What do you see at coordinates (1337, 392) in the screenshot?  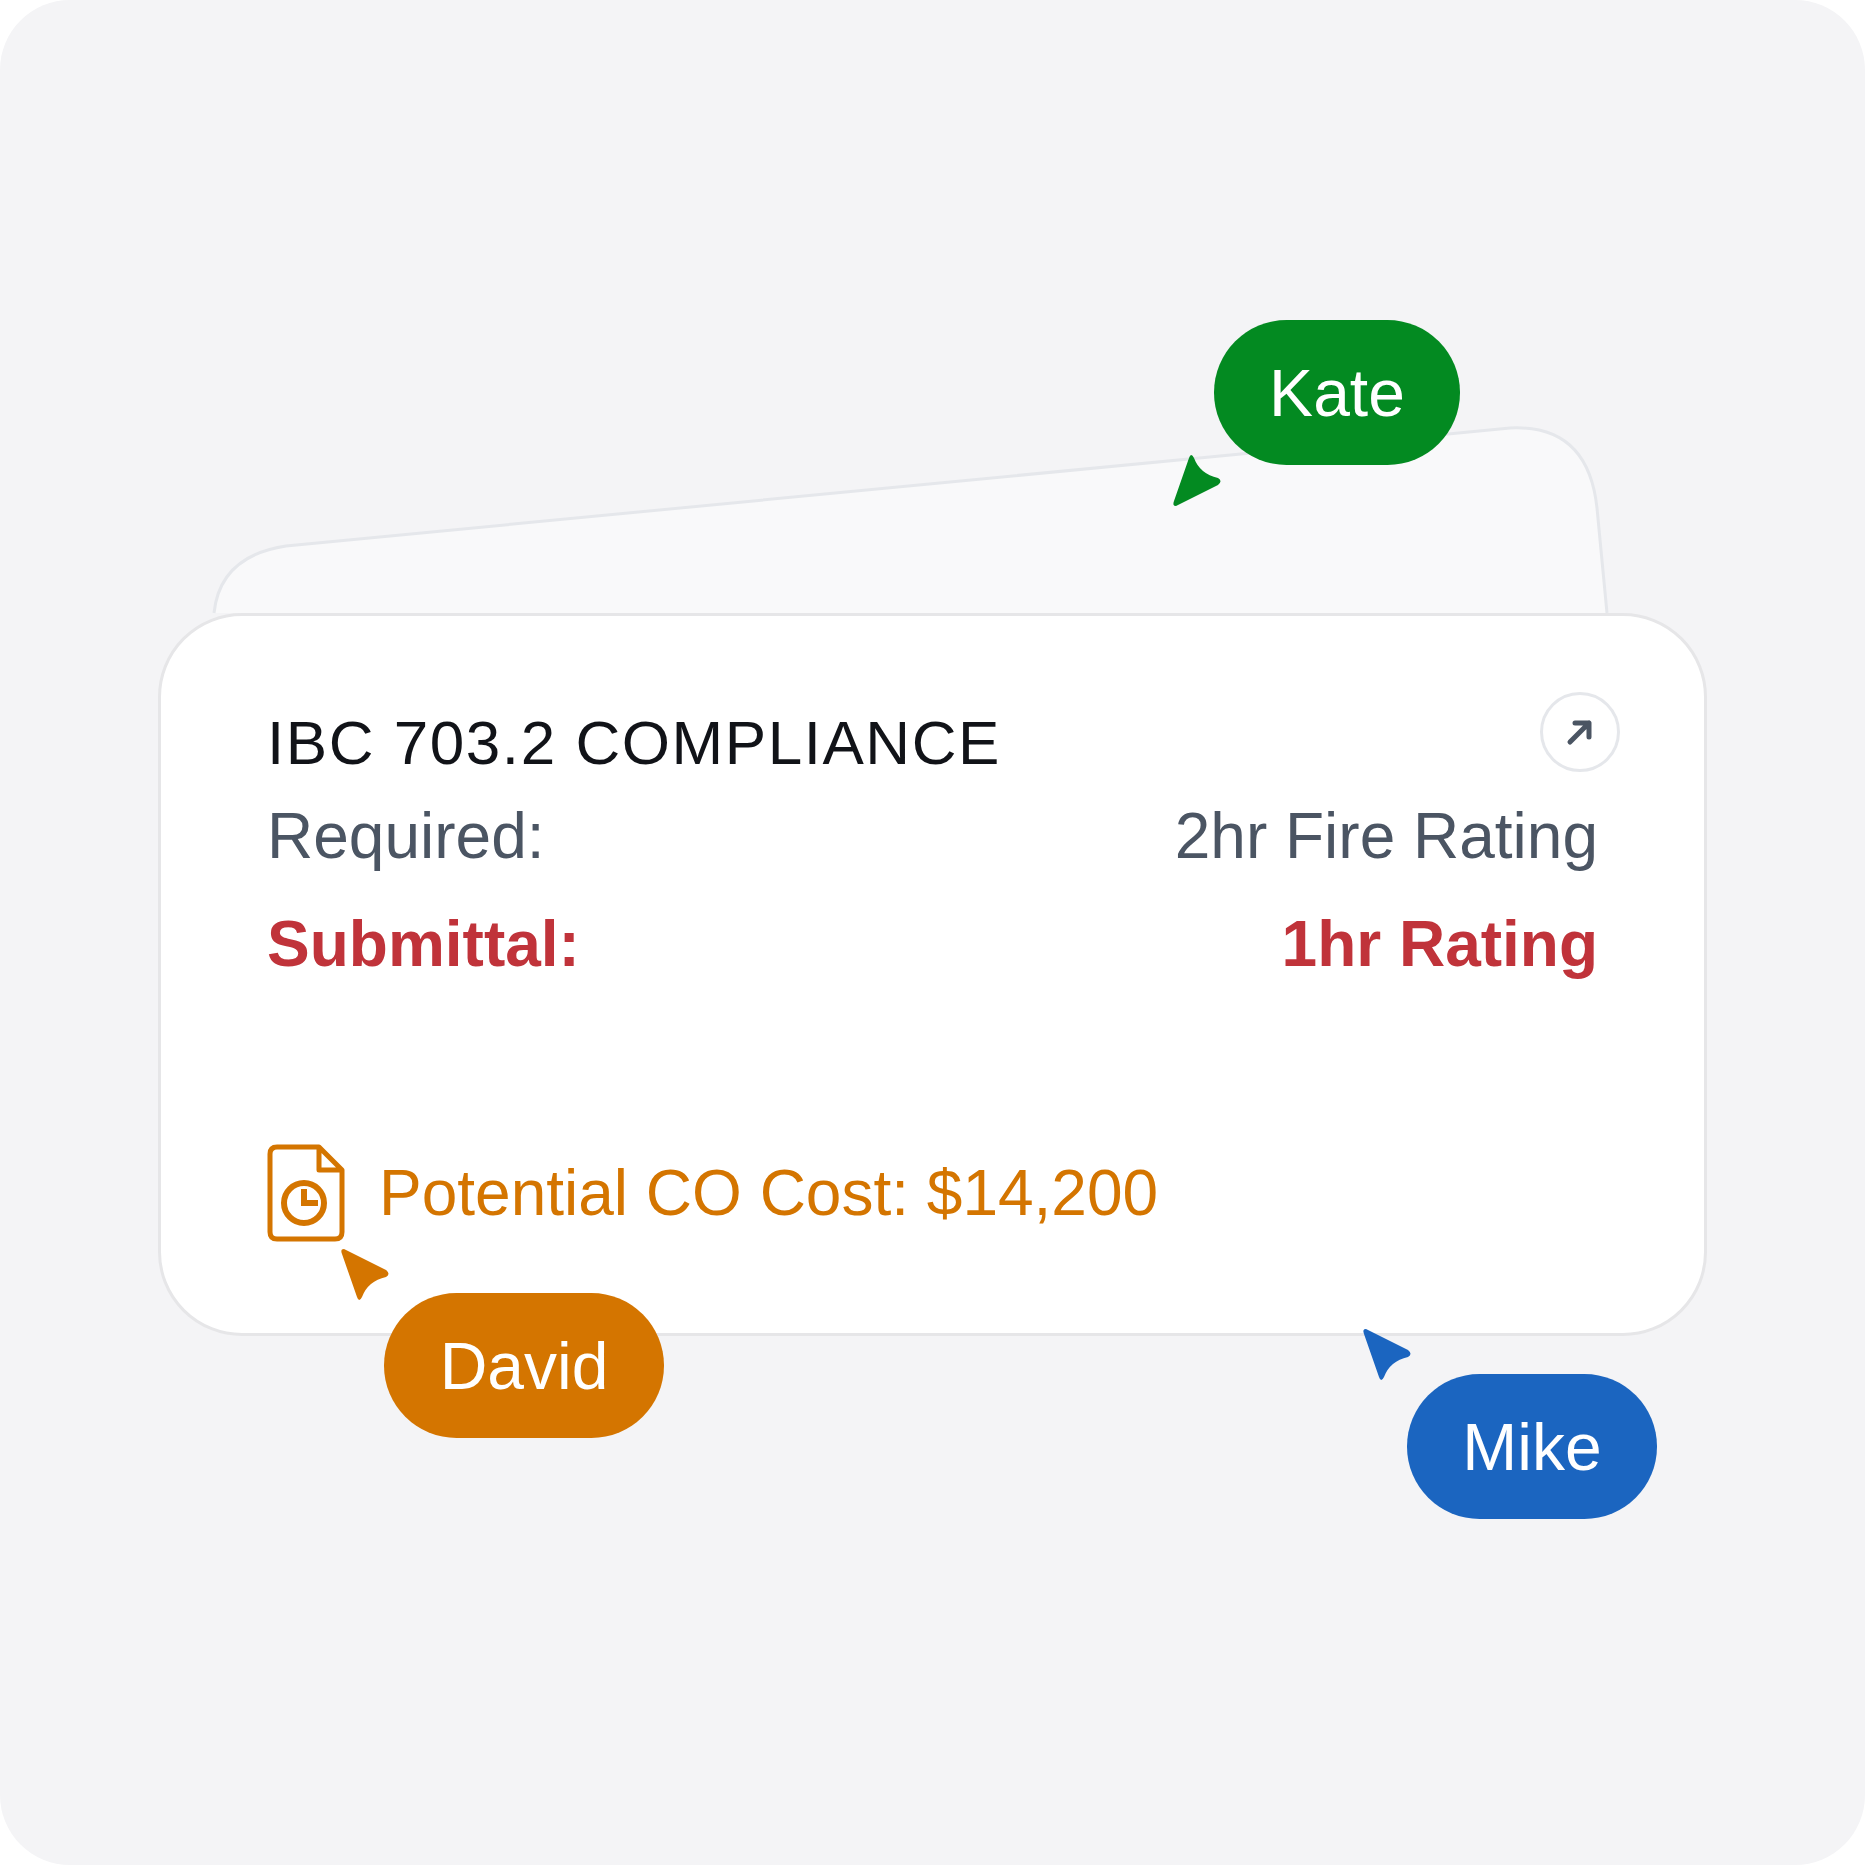 I see `user-name-tag: Kate` at bounding box center [1337, 392].